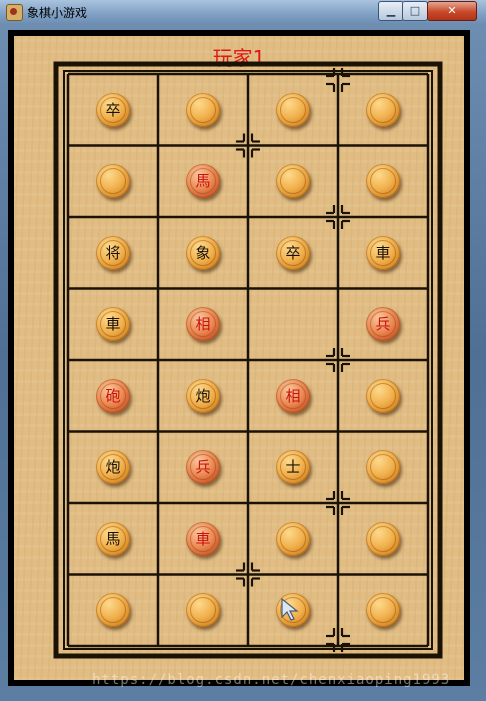 The image size is (486, 701). I want to click on close-button: ✕, so click(452, 11).